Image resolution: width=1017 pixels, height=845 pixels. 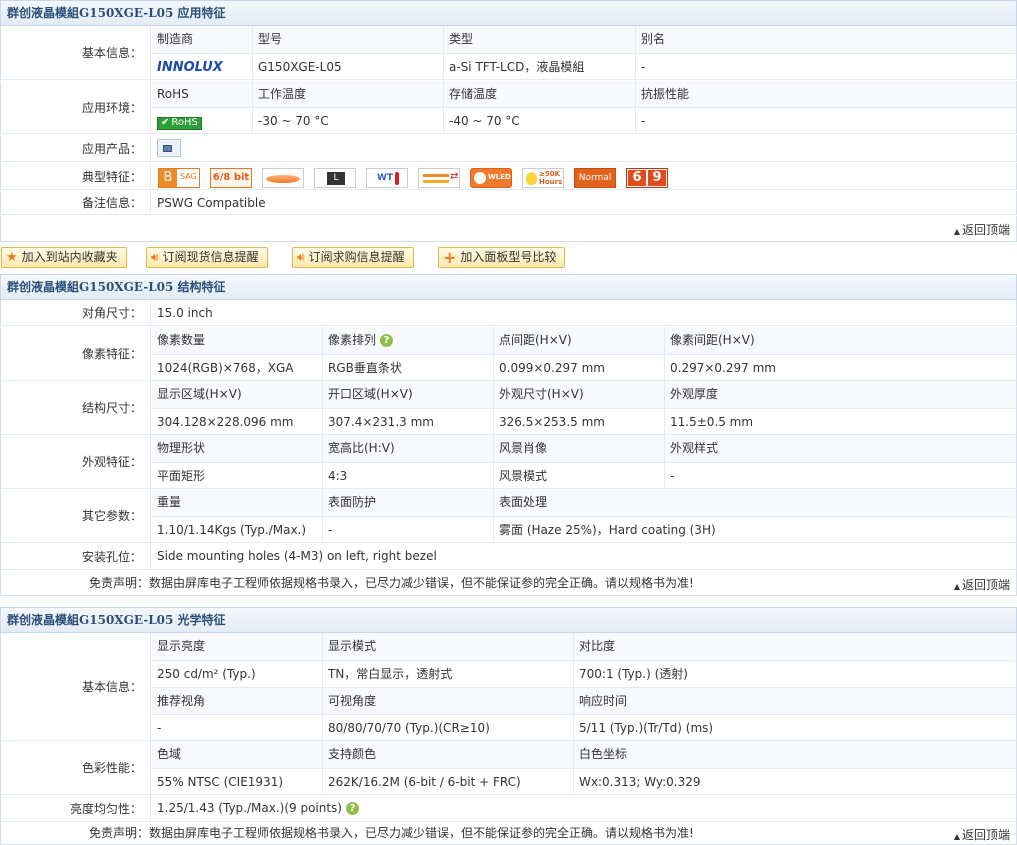 I want to click on plus-icon: +, so click(x=450, y=257).